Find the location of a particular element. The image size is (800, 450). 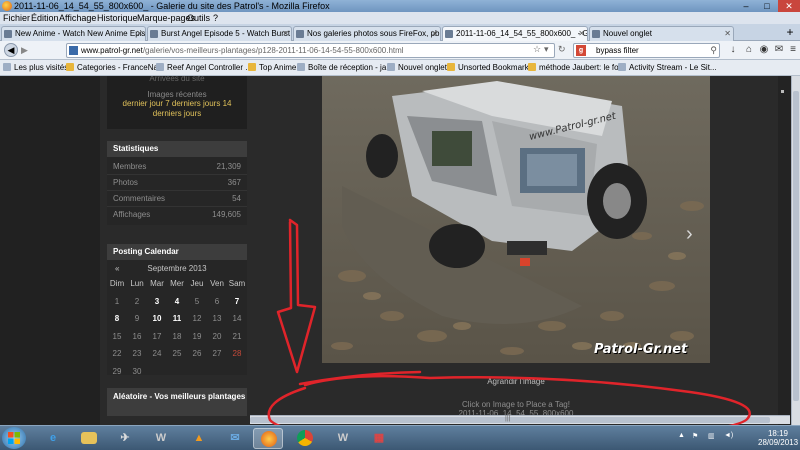

dropdown-icon: ▾ is located at coordinates (546, 49).